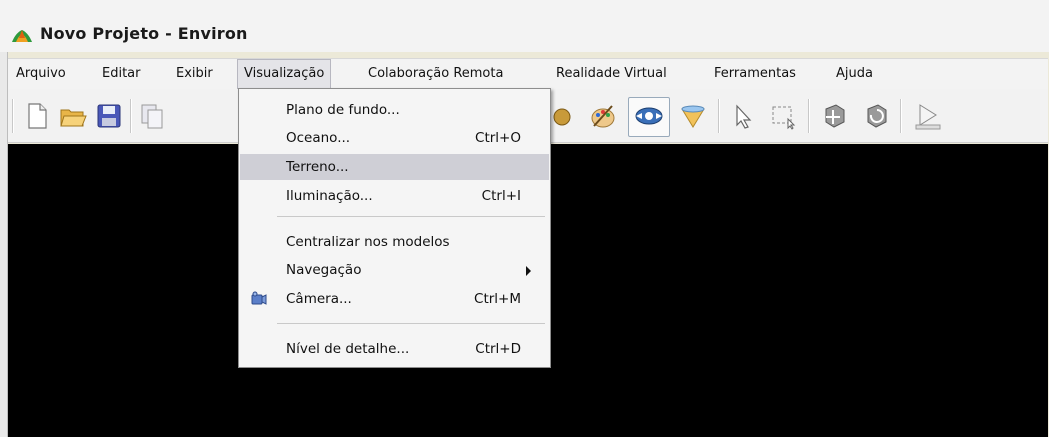 This screenshot has width=1049, height=437. What do you see at coordinates (394, 270) in the screenshot?
I see `menu-item-navegacao: Navegação` at bounding box center [394, 270].